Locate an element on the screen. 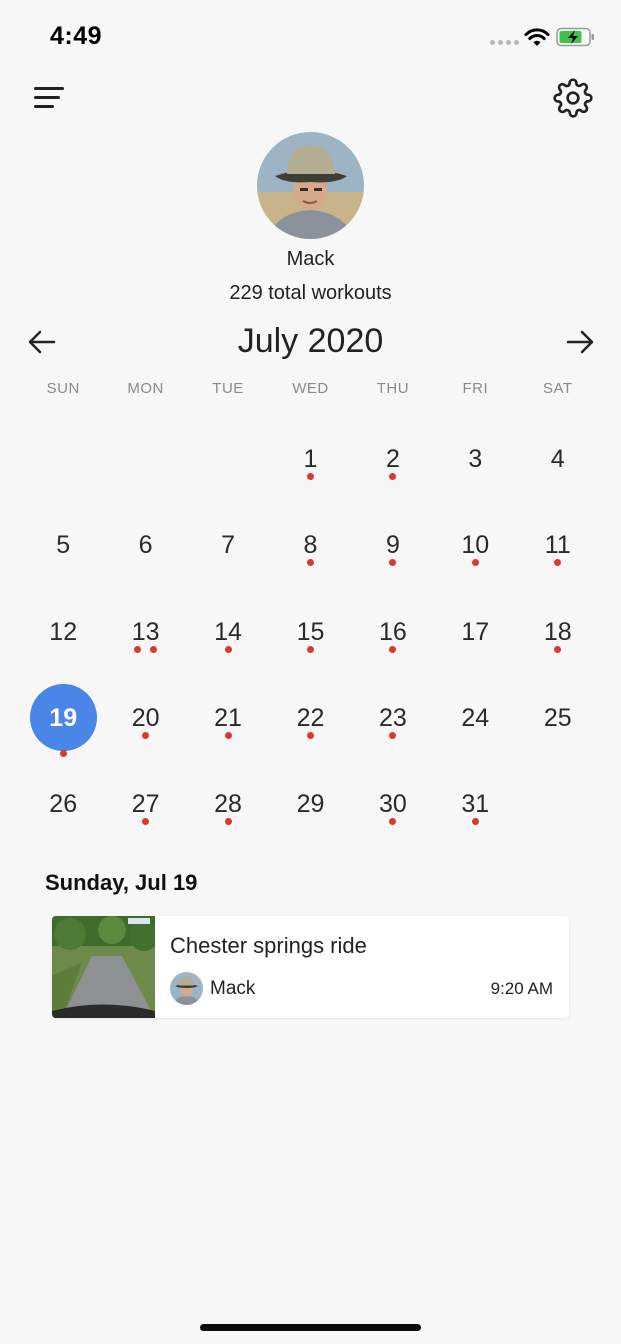 This screenshot has width=621, height=1344. calendar-day-number: 1 is located at coordinates (310, 459).